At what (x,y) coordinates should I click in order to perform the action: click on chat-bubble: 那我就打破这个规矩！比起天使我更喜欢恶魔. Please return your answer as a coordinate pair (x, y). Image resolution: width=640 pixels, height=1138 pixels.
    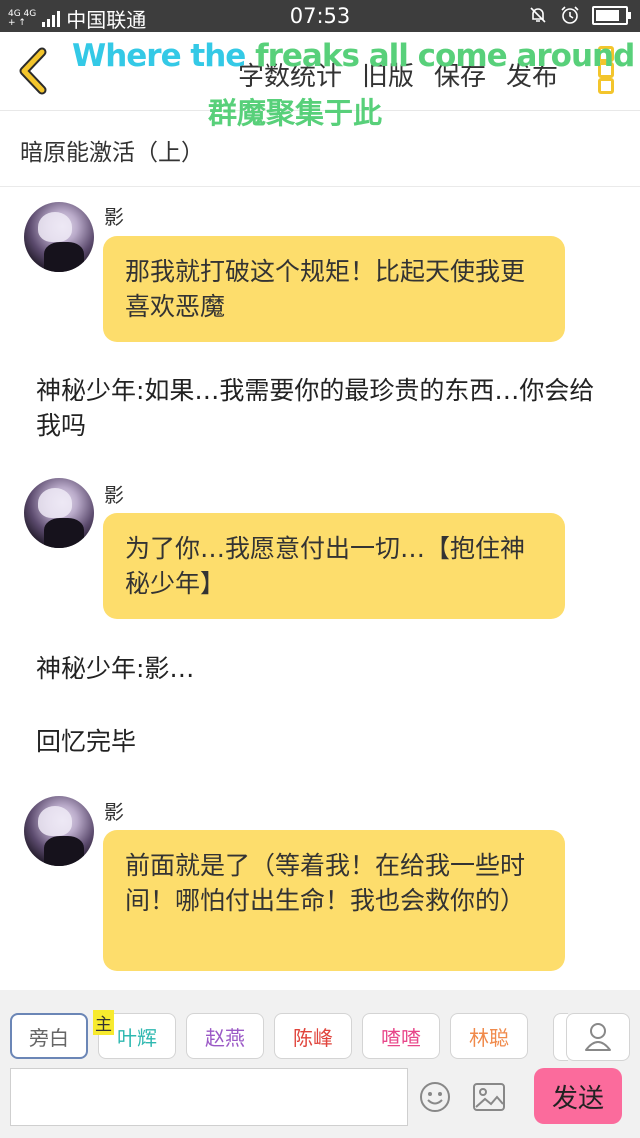
    Looking at the image, I should click on (334, 289).